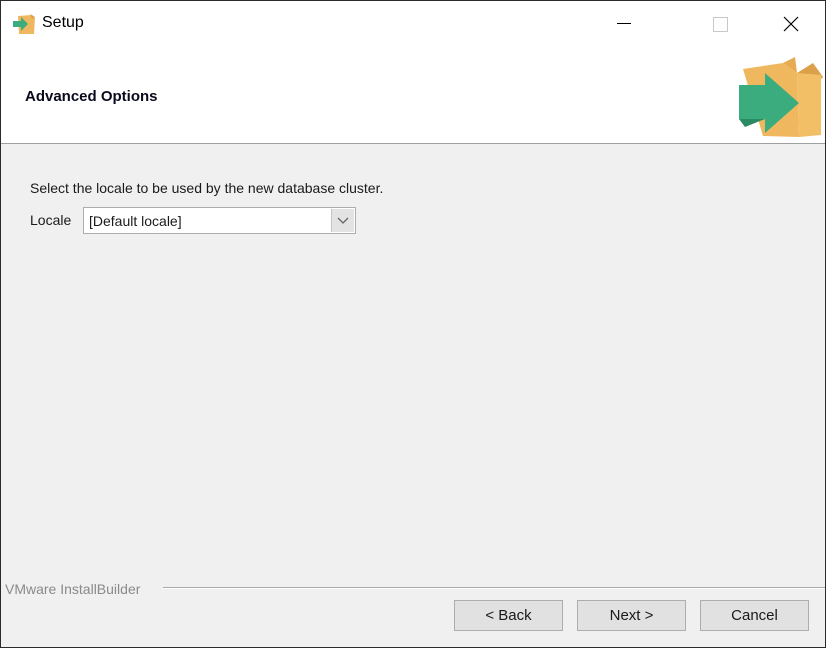 The image size is (826, 648). I want to click on locale-select-value: [Default locale], so click(135, 221).